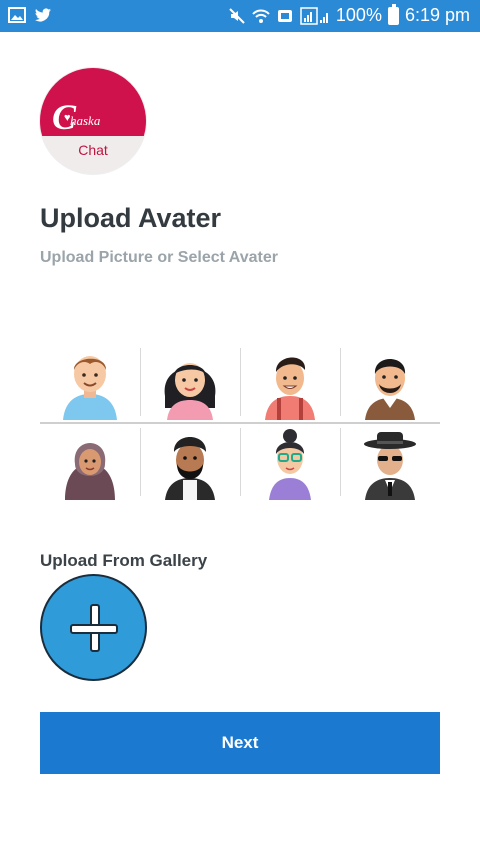 The width and height of the screenshot is (480, 853). Describe the element at coordinates (17, 15) in the screenshot. I see `gallery-icon` at that location.